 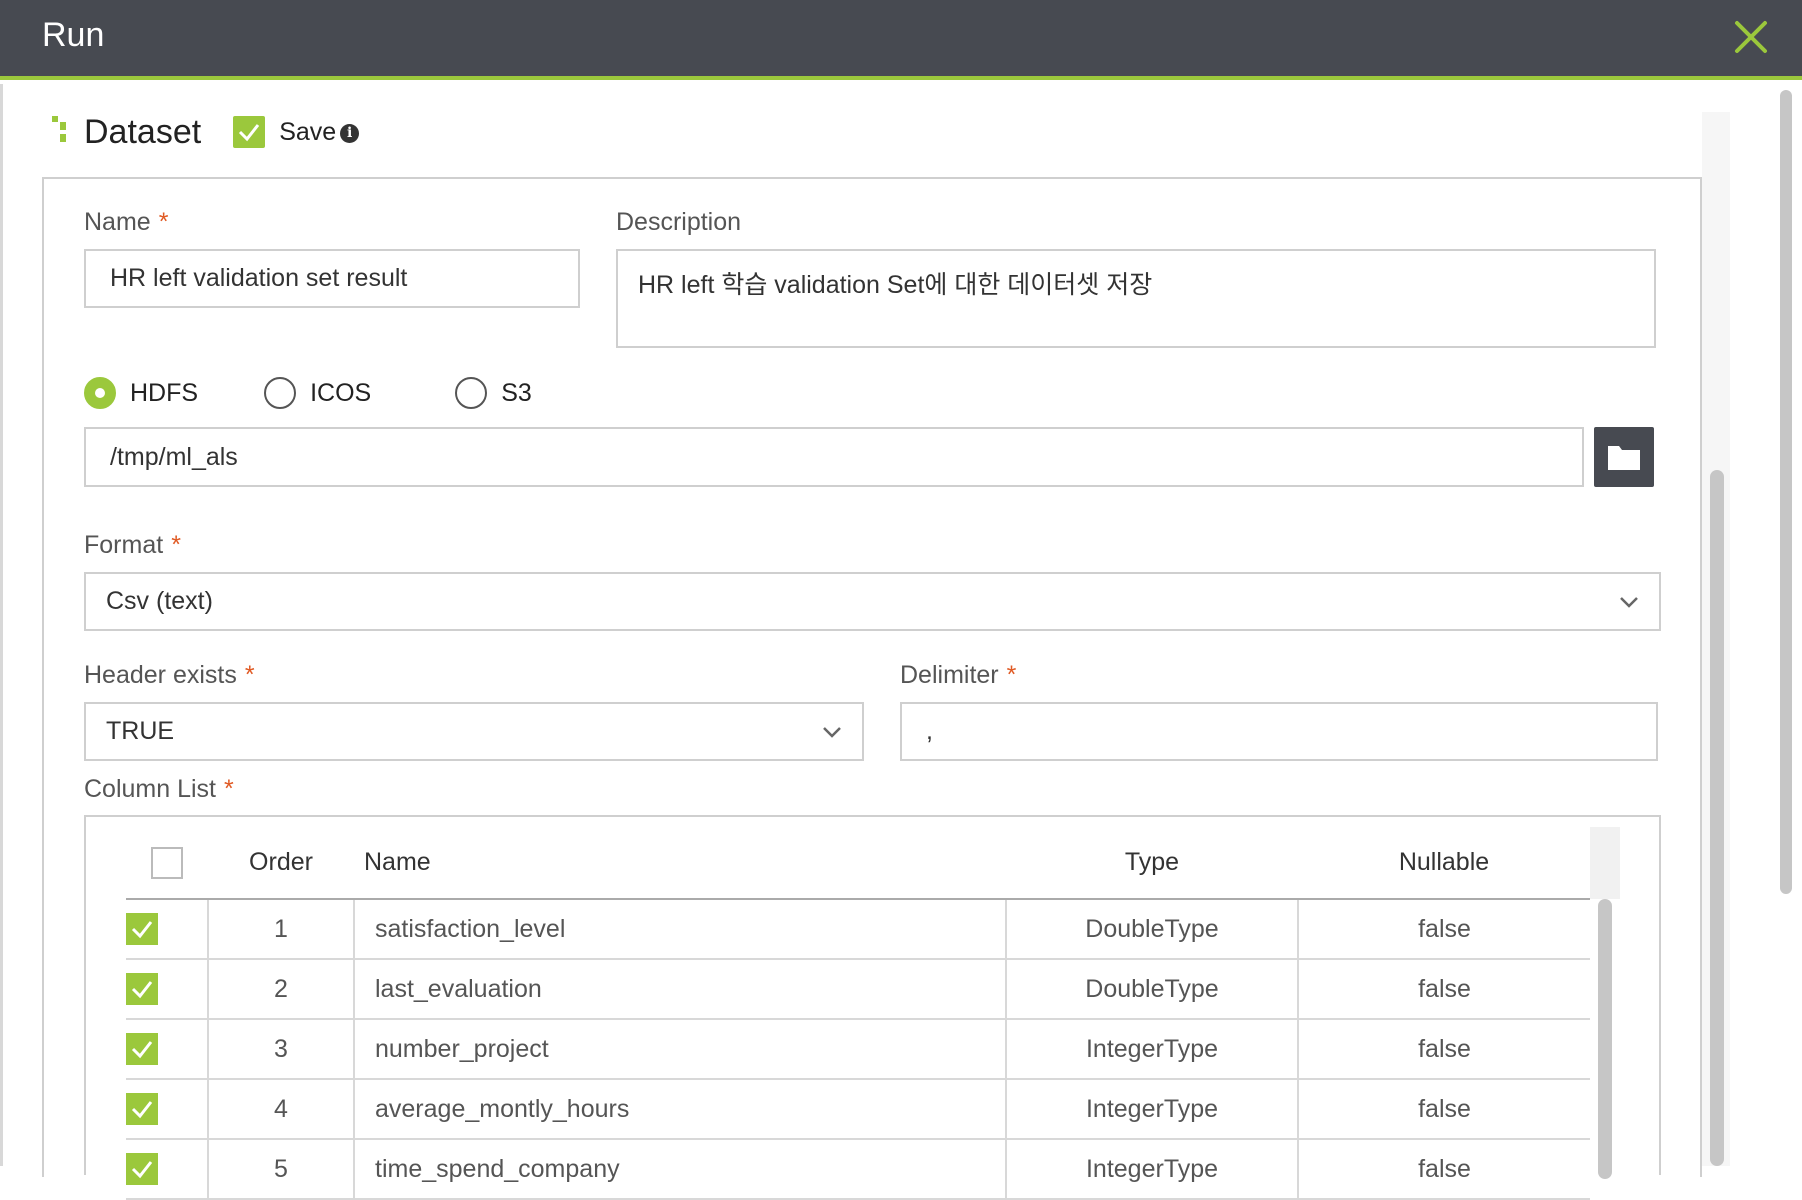 I want to click on dataset-section-header: Dataset Save i, so click(x=206, y=132).